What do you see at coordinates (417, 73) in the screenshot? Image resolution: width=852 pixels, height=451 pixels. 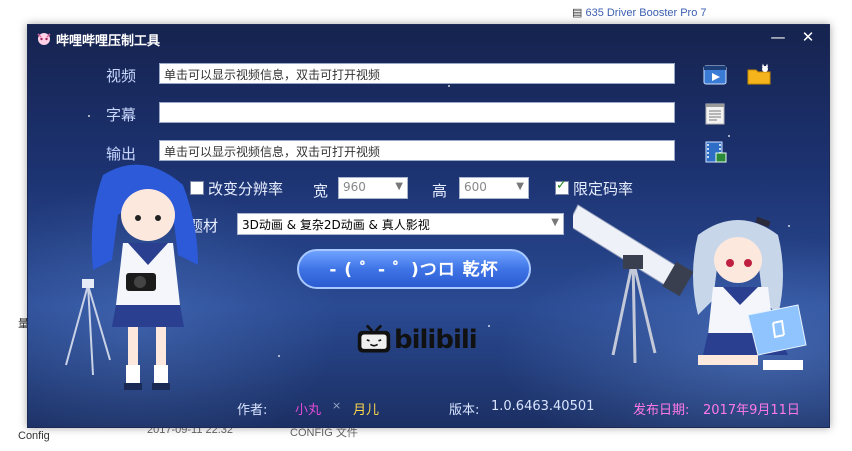 I see `video-input: 单击可以显示视频信息，双击可打开视频` at bounding box center [417, 73].